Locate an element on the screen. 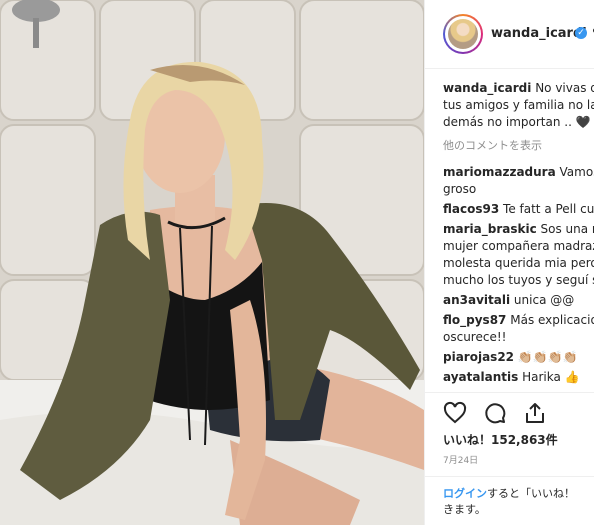 Image resolution: width=594 pixels, height=525 pixels. comment-text: Vamos M is located at coordinates (576, 172).